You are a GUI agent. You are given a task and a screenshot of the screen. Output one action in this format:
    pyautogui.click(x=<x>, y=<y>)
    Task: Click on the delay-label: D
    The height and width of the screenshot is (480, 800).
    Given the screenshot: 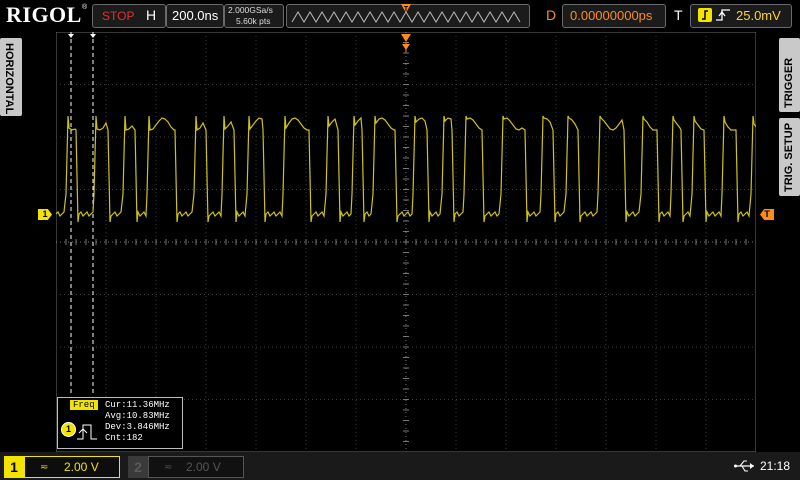 What is the action you would take?
    pyautogui.click(x=551, y=15)
    